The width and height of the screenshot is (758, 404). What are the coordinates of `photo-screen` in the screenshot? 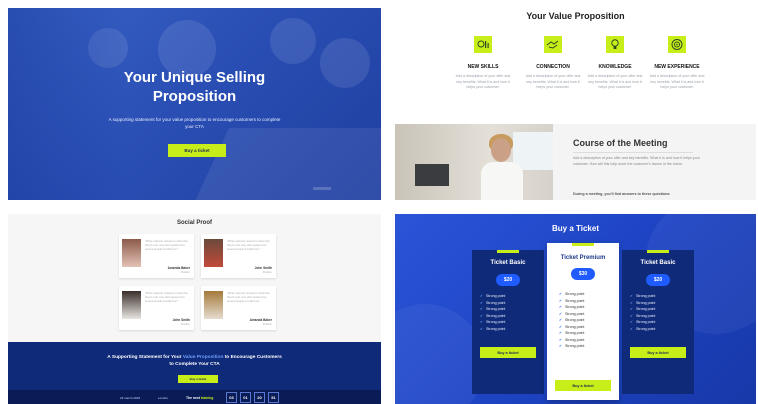 It's located at (432, 175).